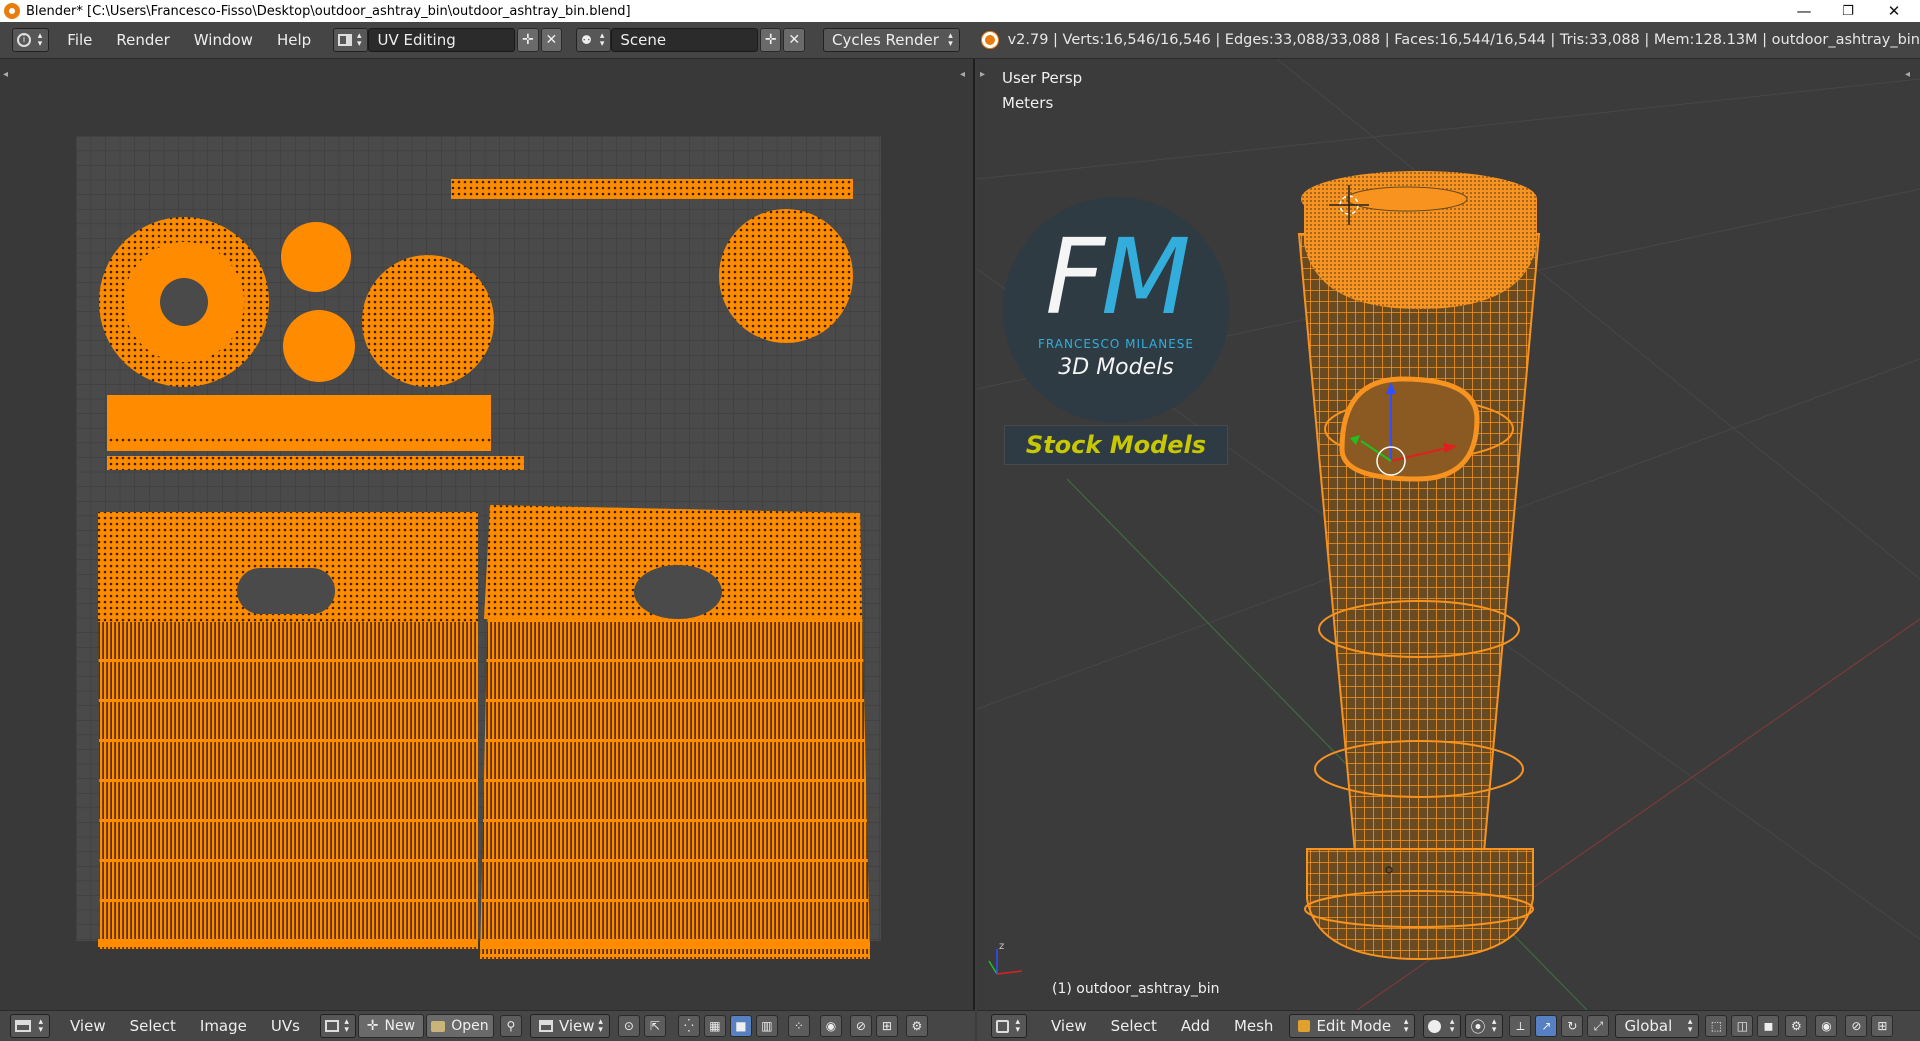 The image size is (1920, 1041). I want to click on uv-island-strip-top, so click(652, 189).